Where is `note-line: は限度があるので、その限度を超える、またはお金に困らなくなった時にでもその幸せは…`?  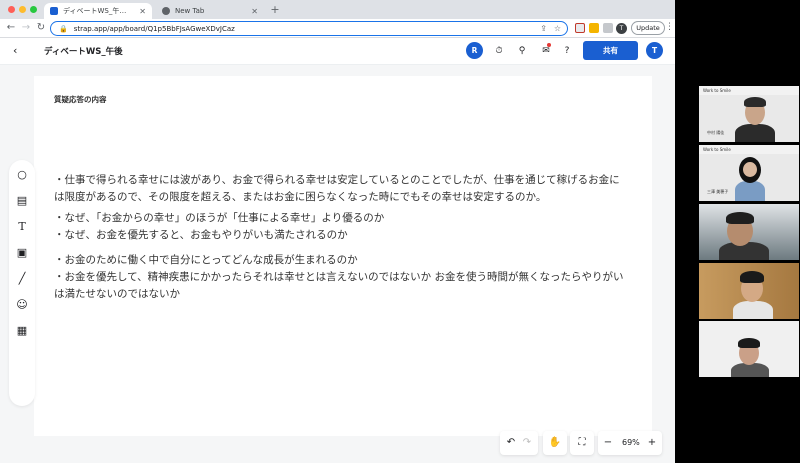
note-line: は限度があるので、その限度を超える、またはお金に困らなくなった時にでもその幸せは… is located at coordinates (300, 197).